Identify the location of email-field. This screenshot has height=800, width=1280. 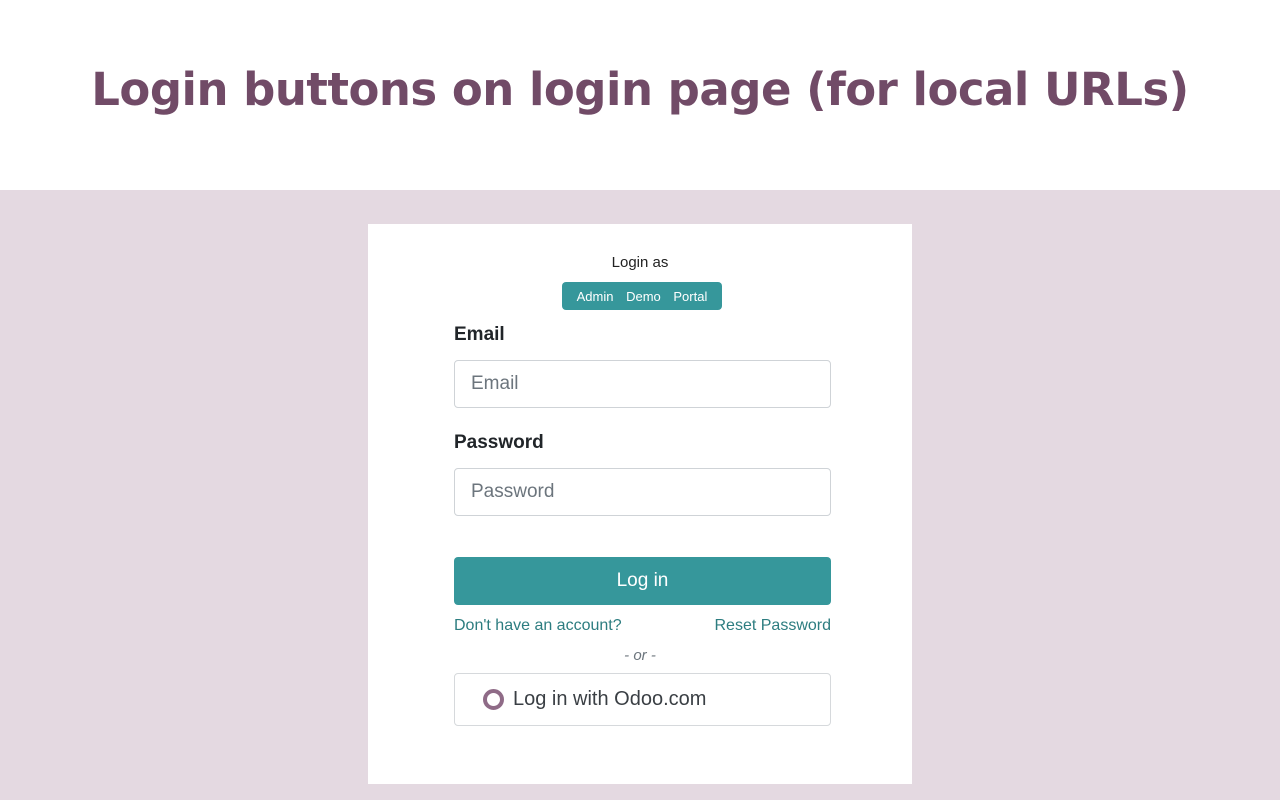
(642, 384).